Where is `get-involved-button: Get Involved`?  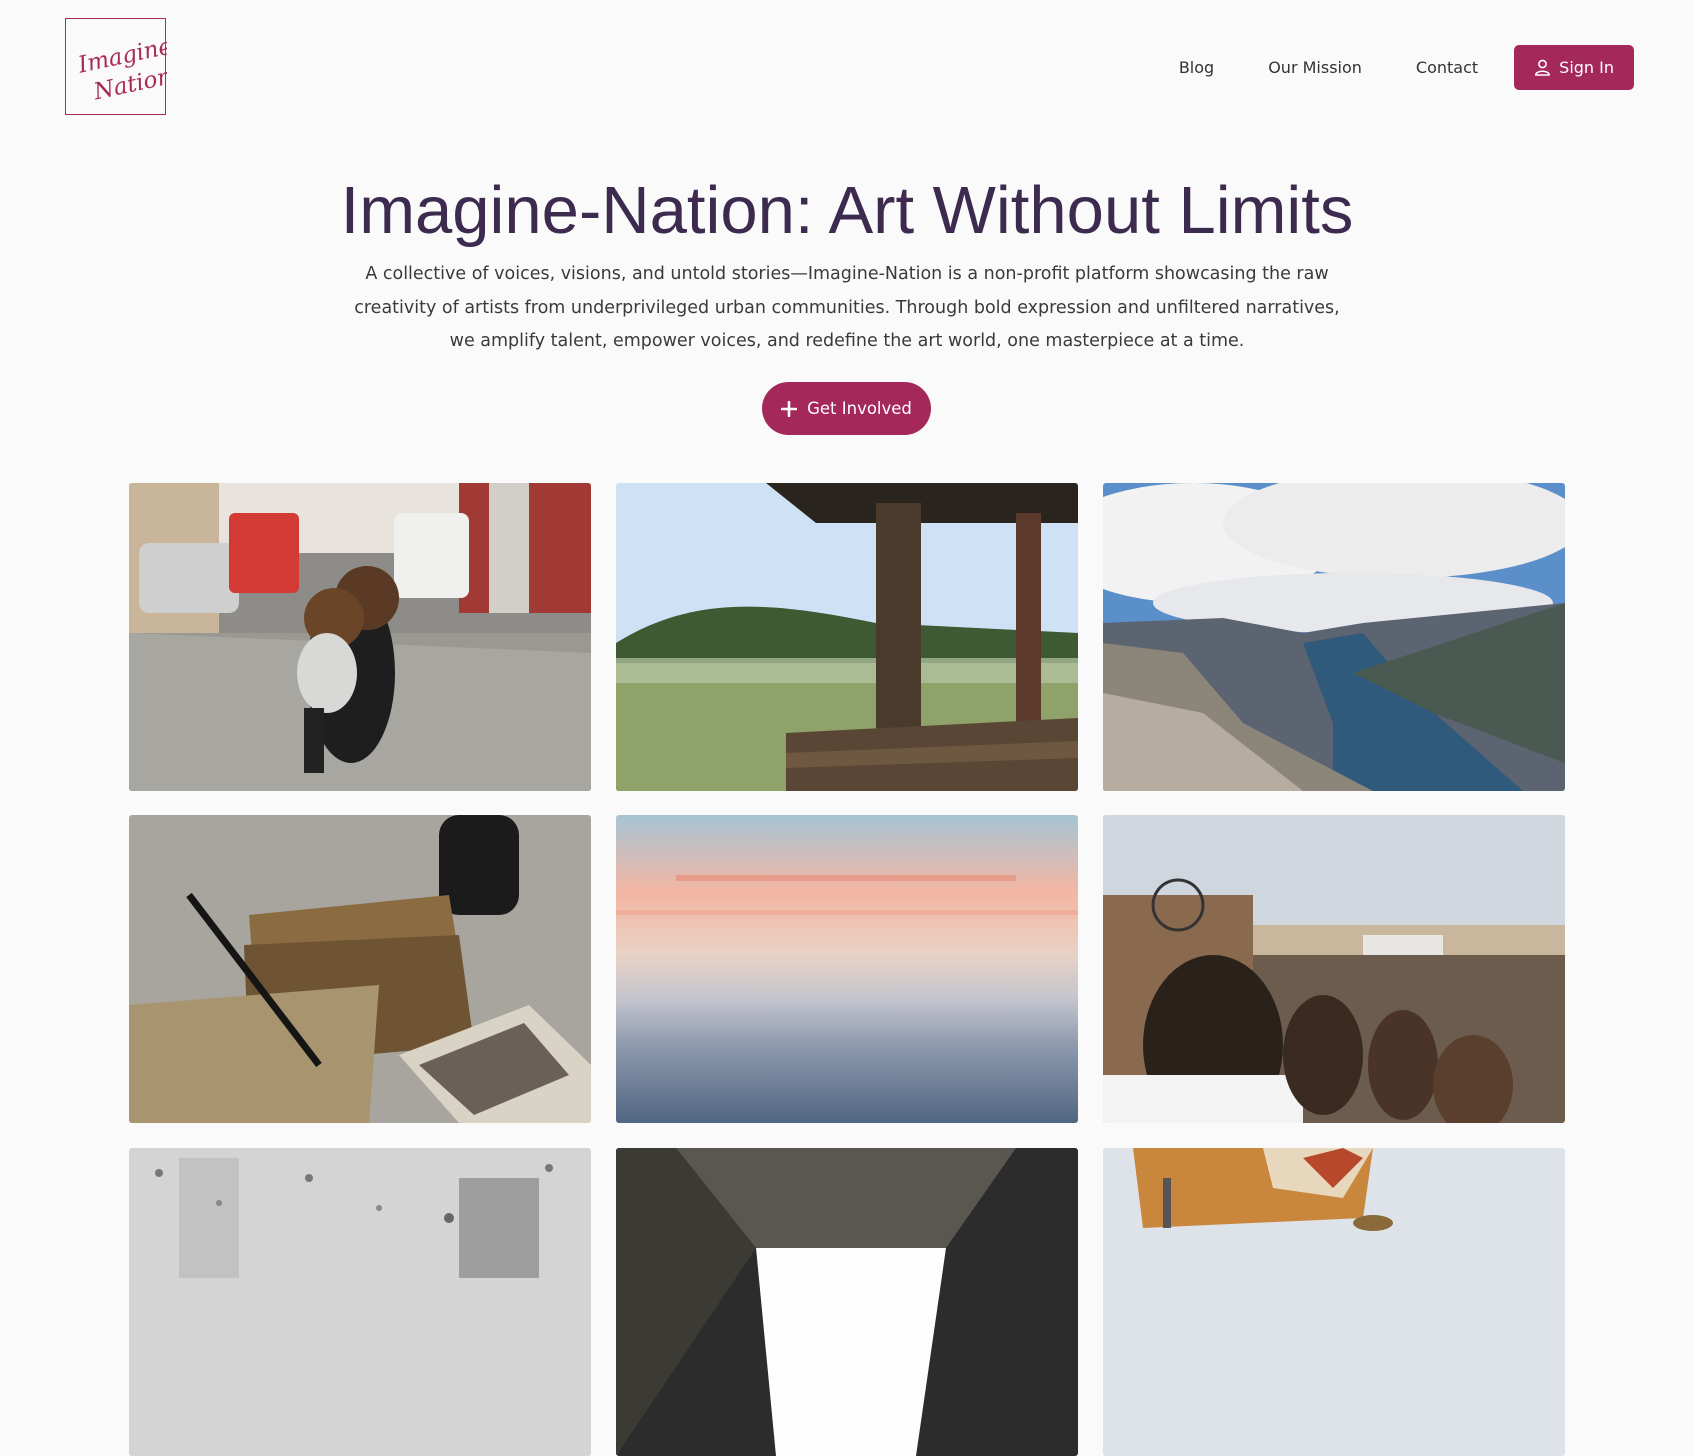 get-involved-button: Get Involved is located at coordinates (846, 408).